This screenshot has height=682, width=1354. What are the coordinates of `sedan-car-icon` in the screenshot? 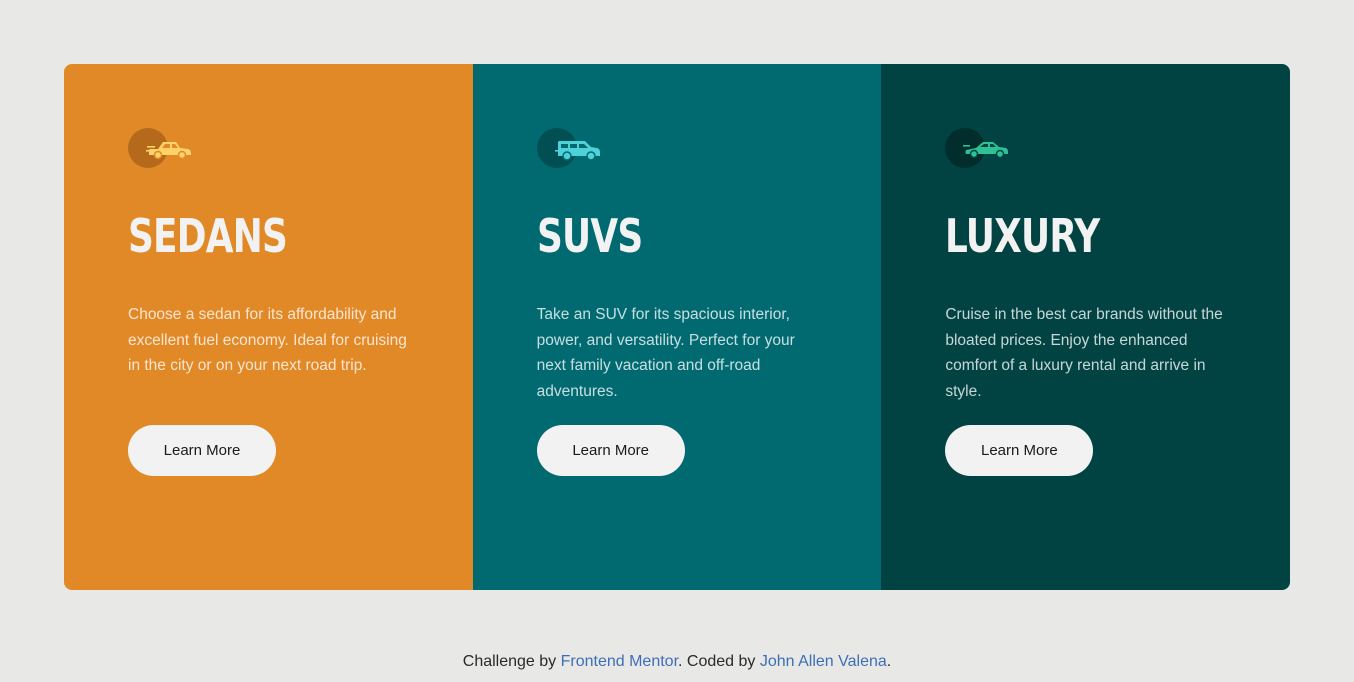 It's located at (160, 148).